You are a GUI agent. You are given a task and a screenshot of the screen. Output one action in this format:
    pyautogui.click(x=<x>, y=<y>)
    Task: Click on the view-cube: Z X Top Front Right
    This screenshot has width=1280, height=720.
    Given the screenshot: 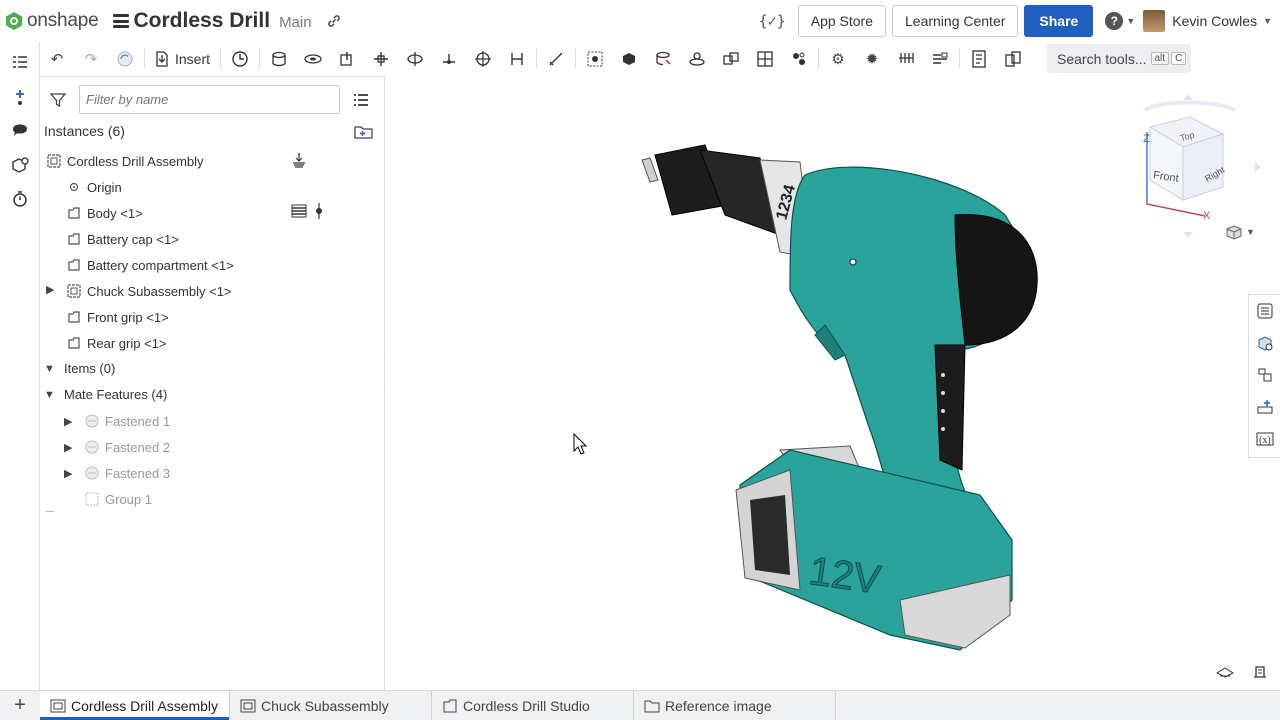 What is the action you would take?
    pyautogui.click(x=1195, y=167)
    